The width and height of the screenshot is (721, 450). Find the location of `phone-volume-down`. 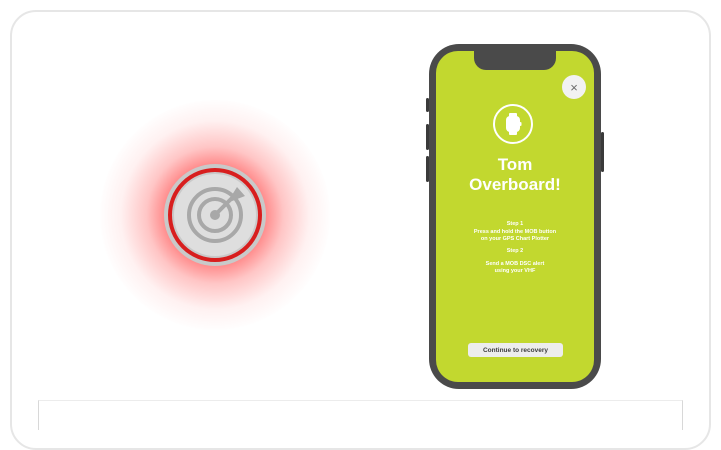

phone-volume-down is located at coordinates (427, 169).